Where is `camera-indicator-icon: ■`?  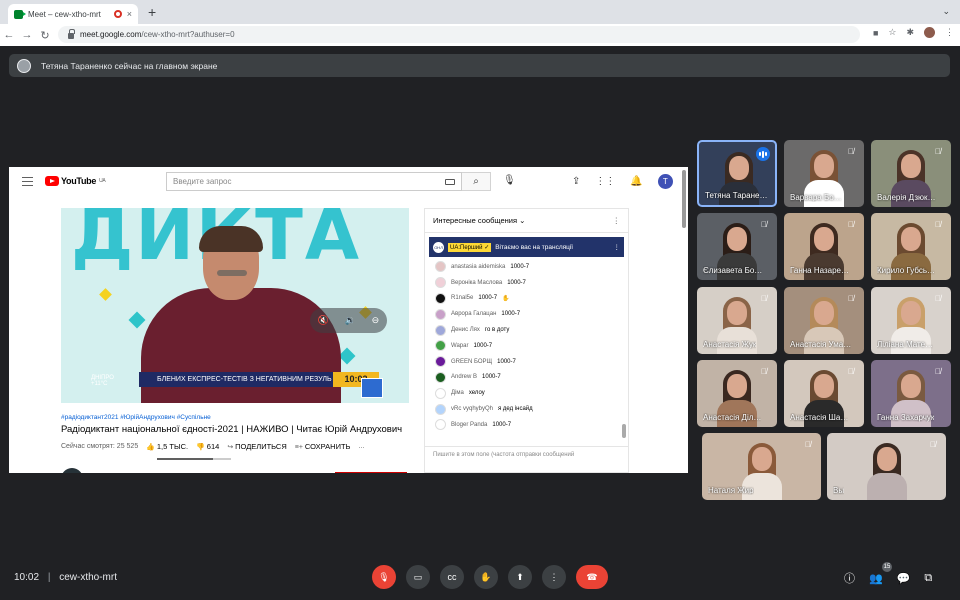 camera-indicator-icon: ■ is located at coordinates (875, 33).